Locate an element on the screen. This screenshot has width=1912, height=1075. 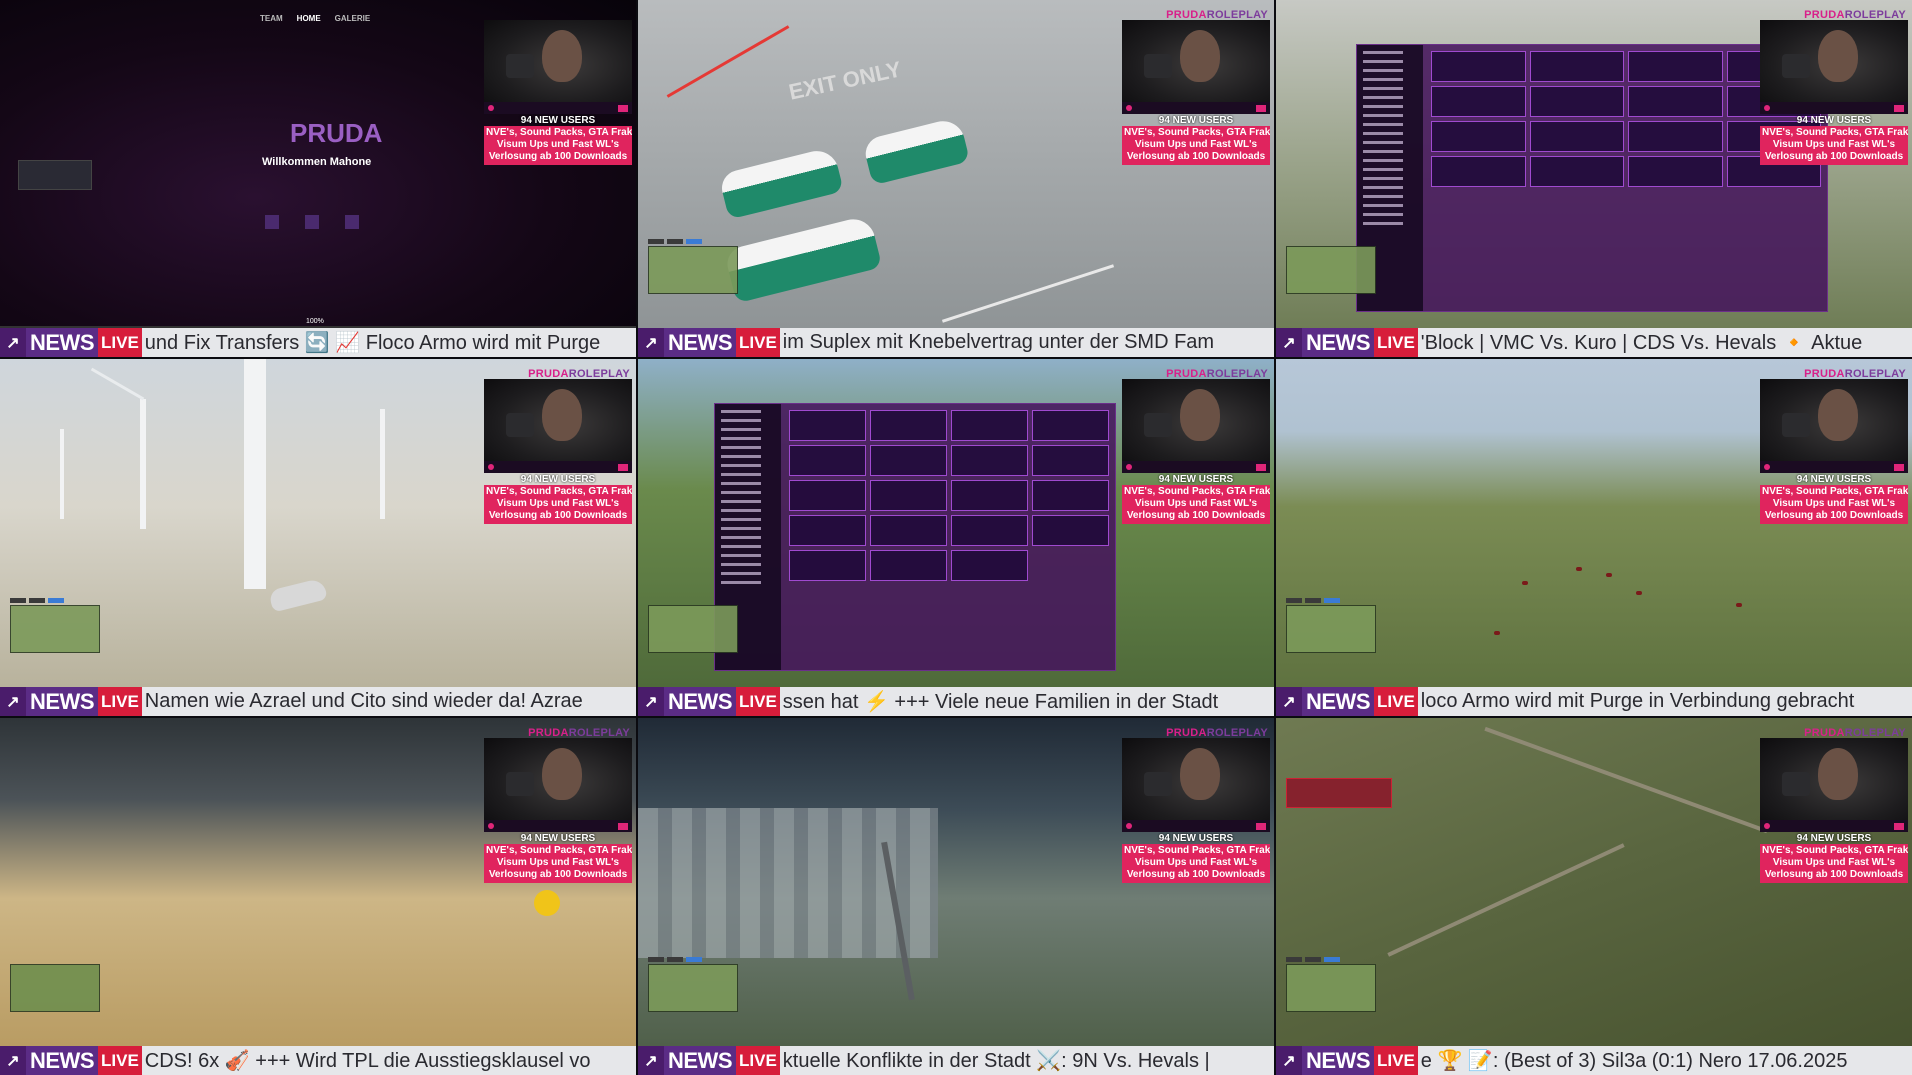
minimap is located at coordinates (693, 629).